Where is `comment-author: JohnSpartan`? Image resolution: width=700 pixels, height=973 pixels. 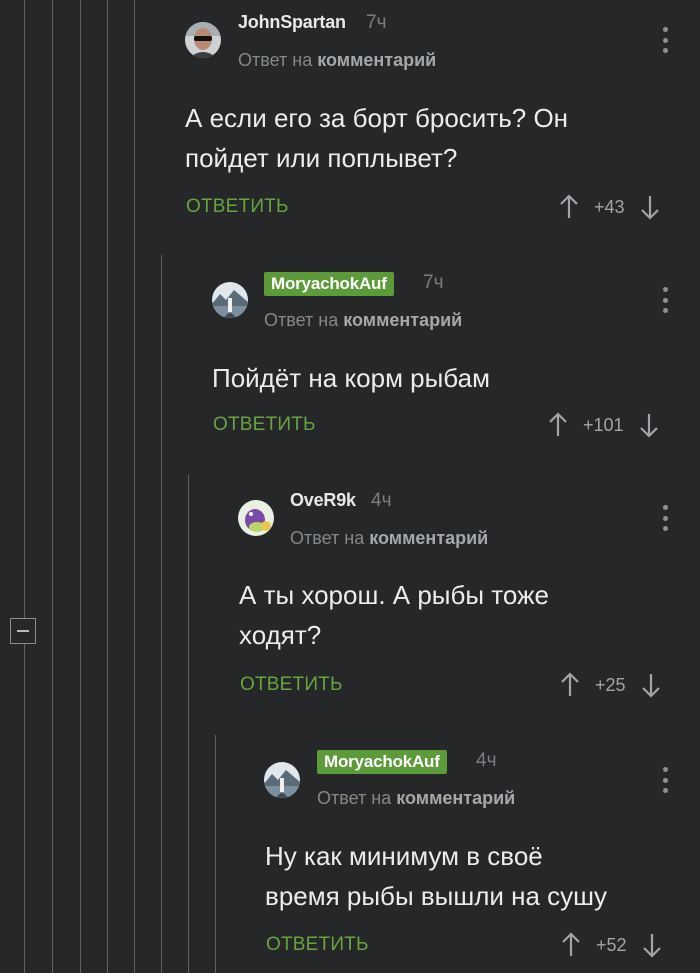 comment-author: JohnSpartan is located at coordinates (292, 22).